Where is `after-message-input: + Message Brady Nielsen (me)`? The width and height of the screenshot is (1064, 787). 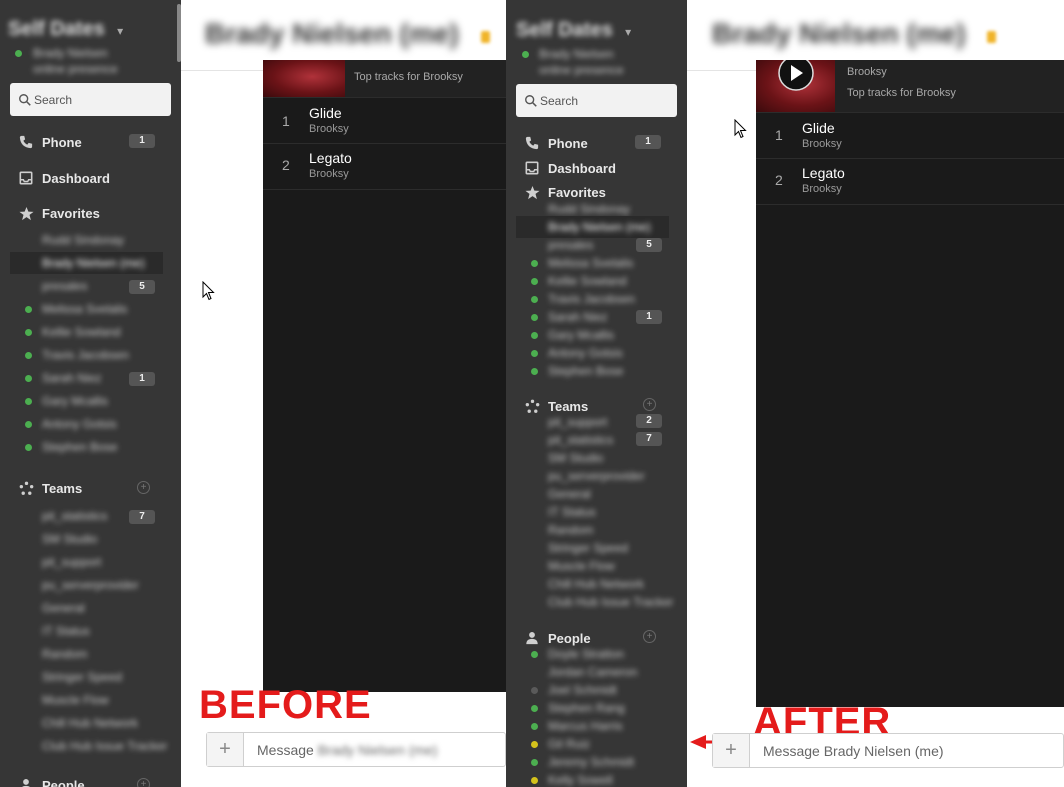 after-message-input: + Message Brady Nielsen (me) is located at coordinates (888, 750).